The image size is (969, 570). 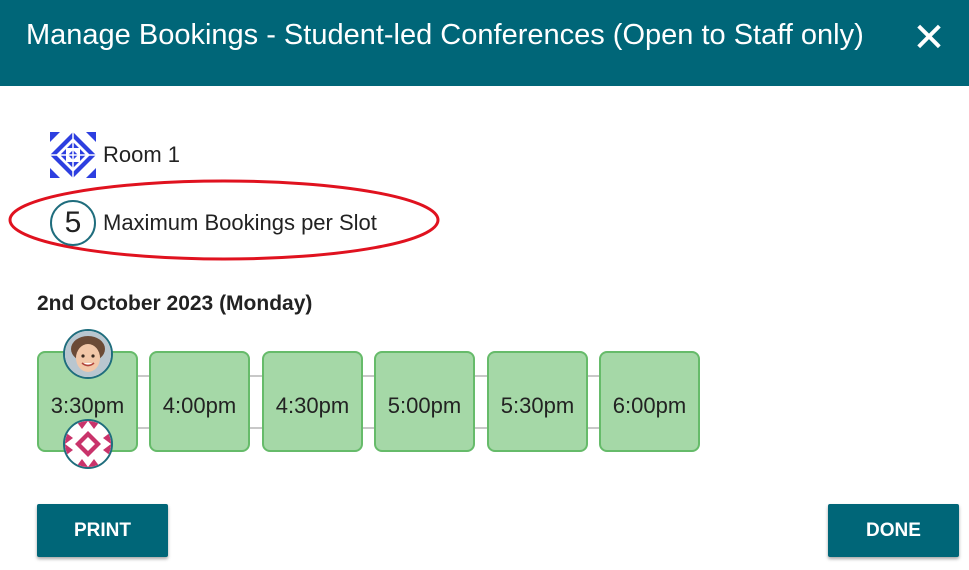 I want to click on quilt-pattern-icon, so click(x=73, y=155).